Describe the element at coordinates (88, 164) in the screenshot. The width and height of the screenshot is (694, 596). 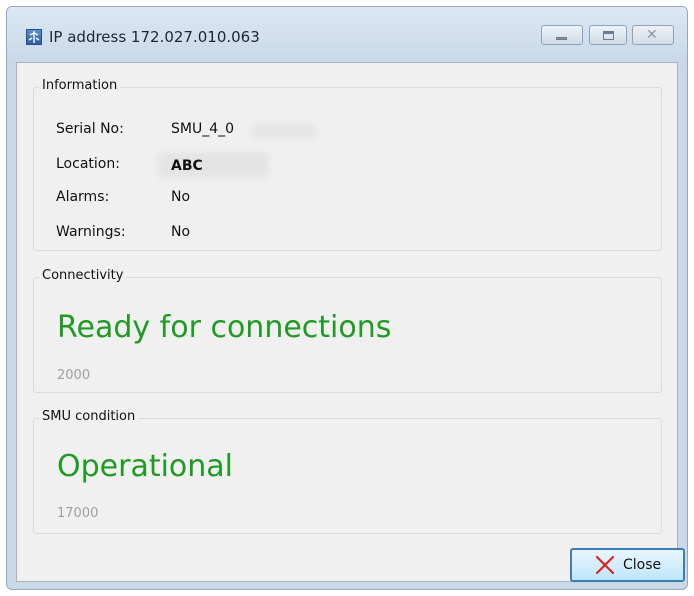
I see `location-label: Location:` at that location.